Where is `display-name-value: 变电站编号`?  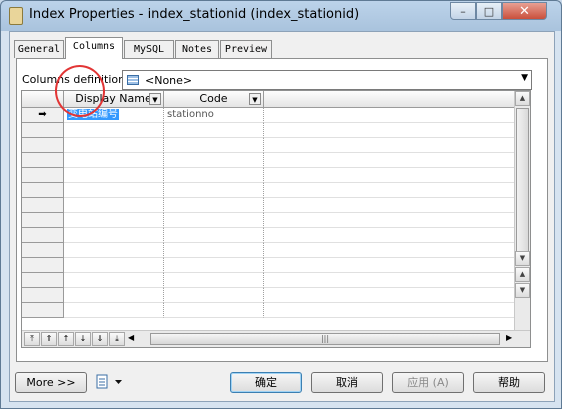 display-name-value: 变电站编号 is located at coordinates (93, 114).